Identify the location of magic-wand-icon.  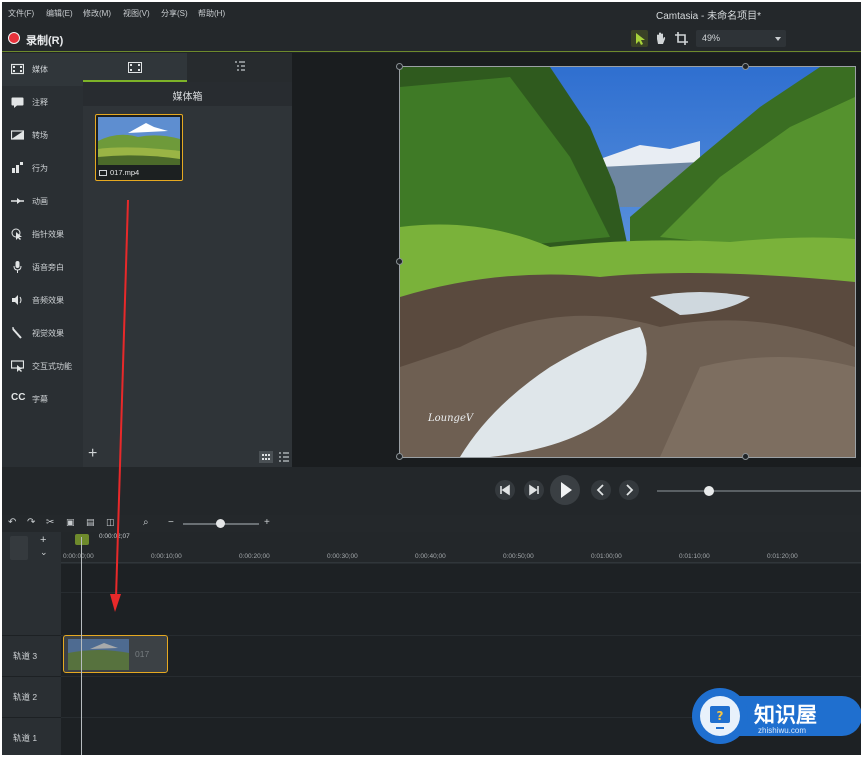
(17, 333).